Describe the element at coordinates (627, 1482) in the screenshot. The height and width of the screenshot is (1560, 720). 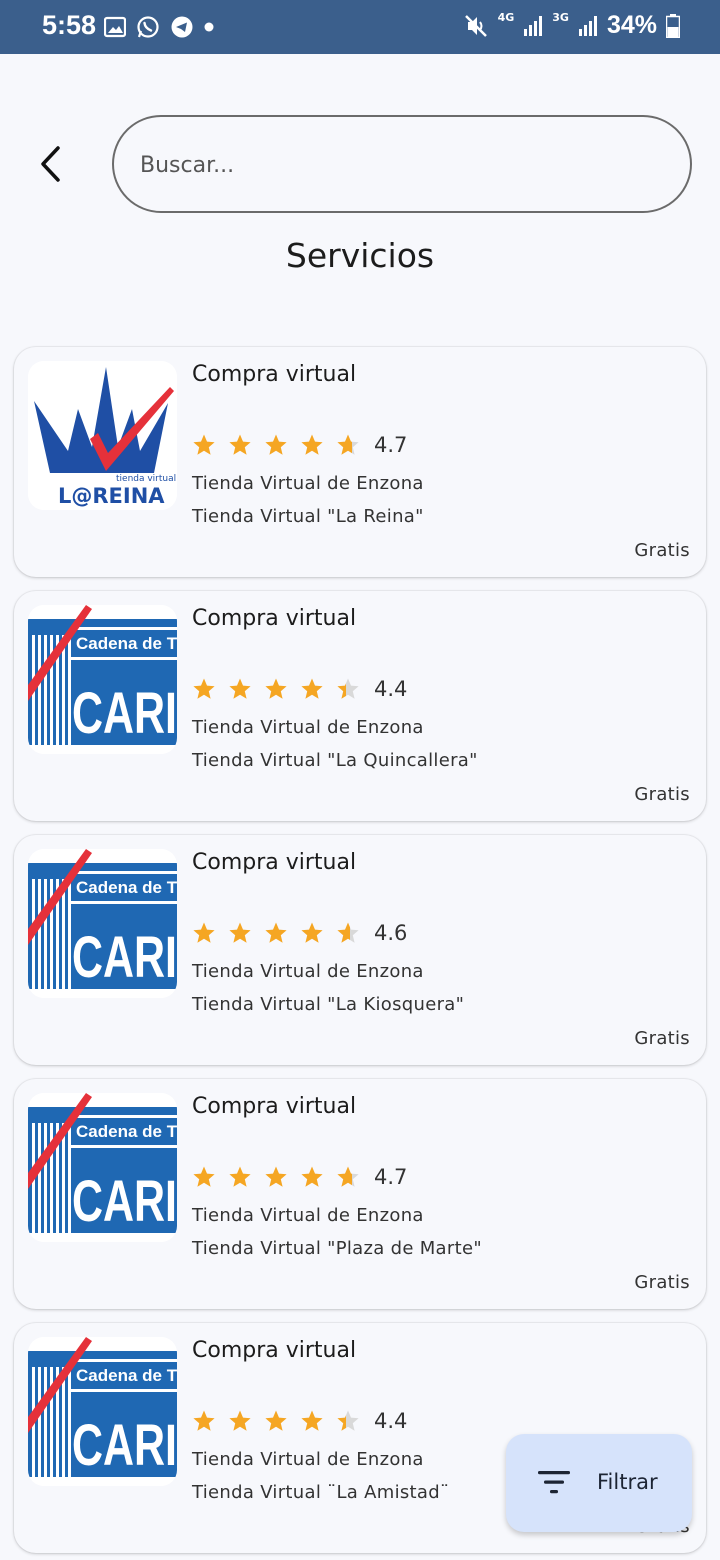
I see `filter-button-label: Filtrar` at that location.